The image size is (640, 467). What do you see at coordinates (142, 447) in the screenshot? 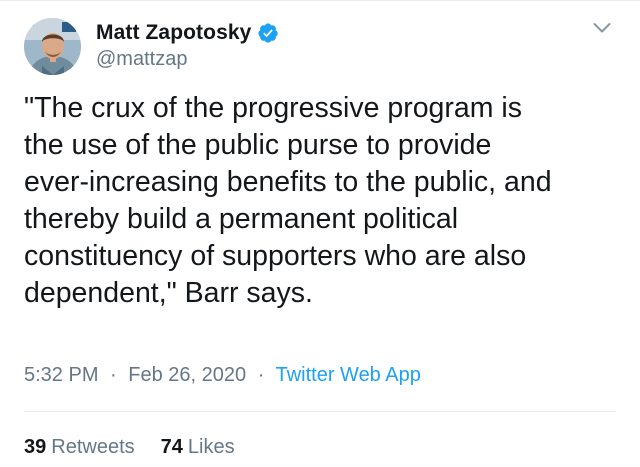
I see `tweet-stats: 39 Retweets 74 Likes` at bounding box center [142, 447].